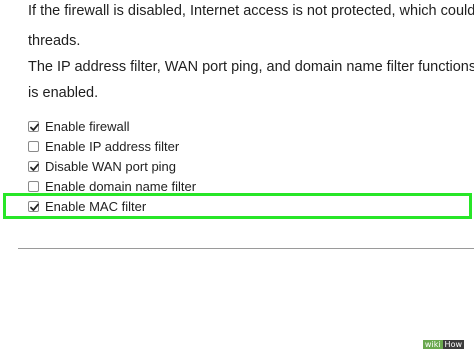  I want to click on disable-wan-port-ping-label: Disable WAN port ping, so click(111, 166).